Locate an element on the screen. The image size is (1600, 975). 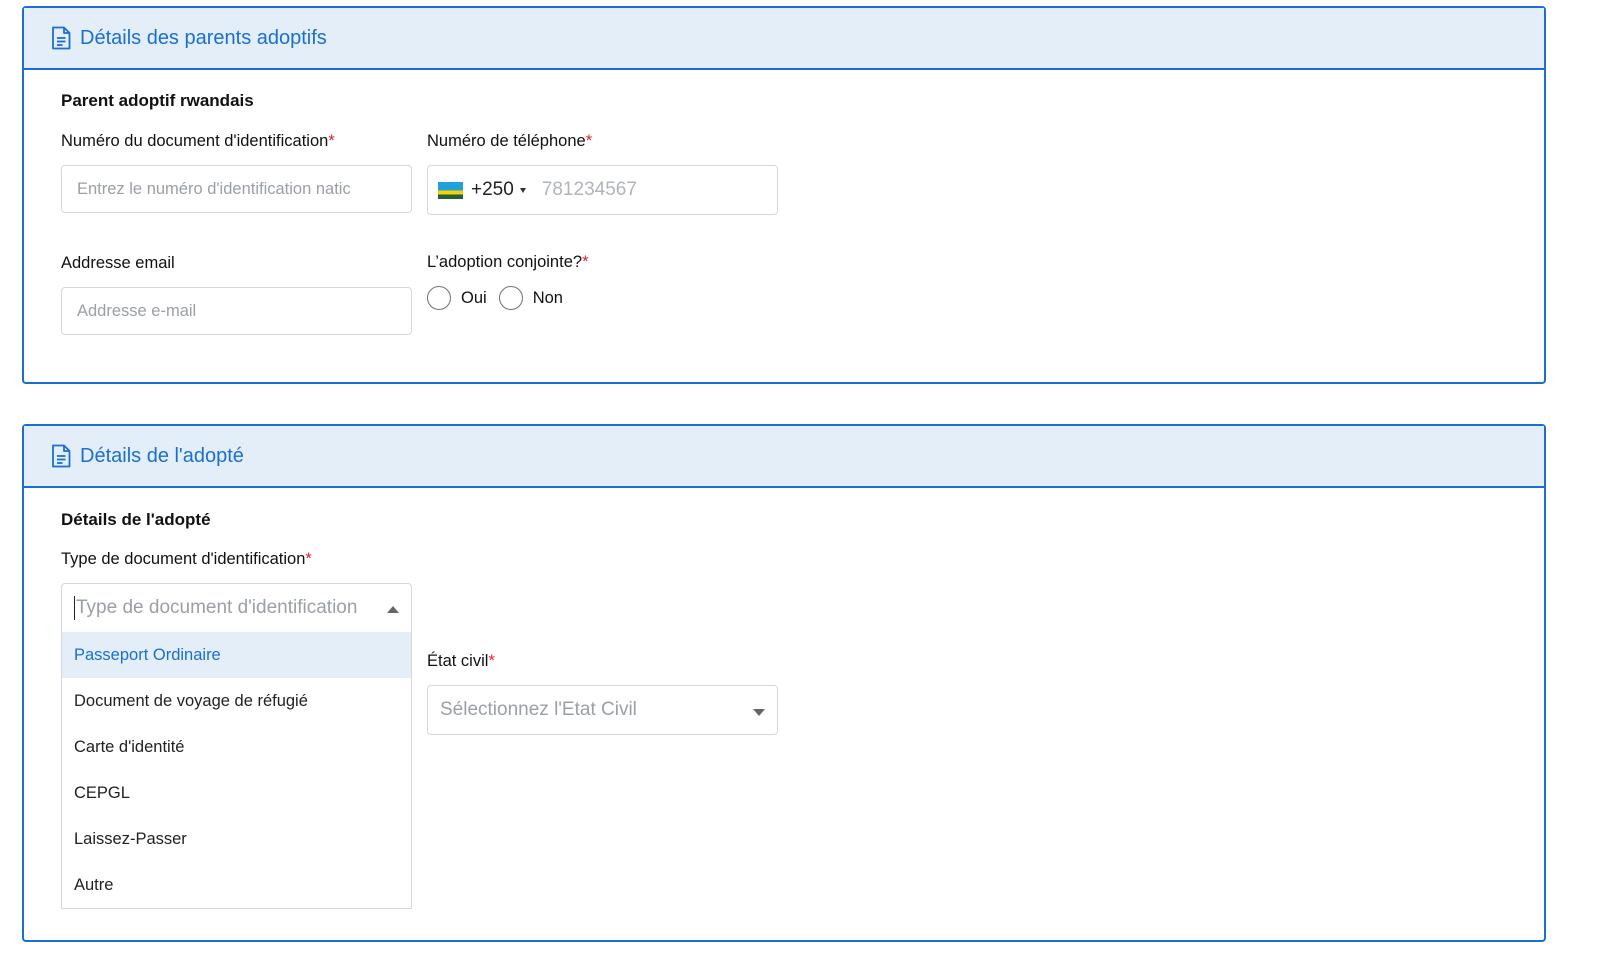
id-type-select: Type de document d'identification is located at coordinates (236, 608).